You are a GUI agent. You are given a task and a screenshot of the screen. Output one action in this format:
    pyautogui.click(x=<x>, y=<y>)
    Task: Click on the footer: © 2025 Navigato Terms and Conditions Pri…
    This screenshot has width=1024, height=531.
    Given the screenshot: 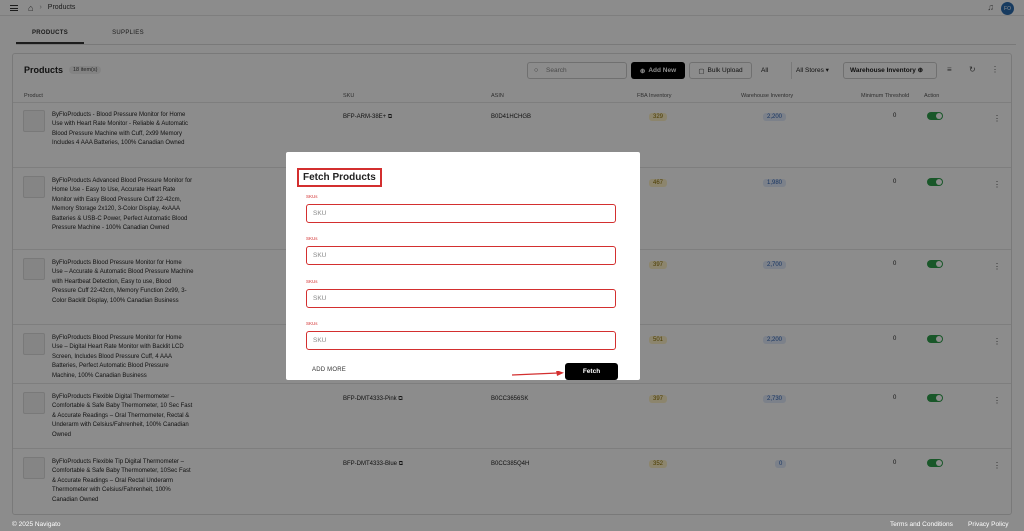 What is the action you would take?
    pyautogui.click(x=512, y=524)
    